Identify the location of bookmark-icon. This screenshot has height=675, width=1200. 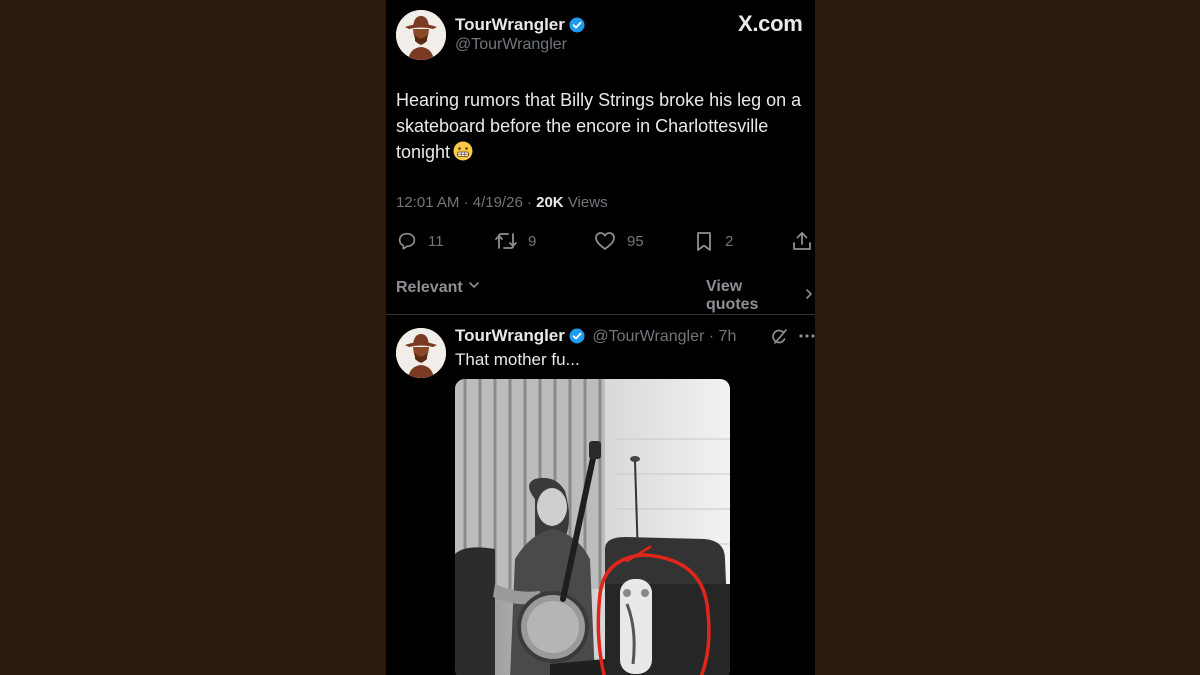
(704, 241).